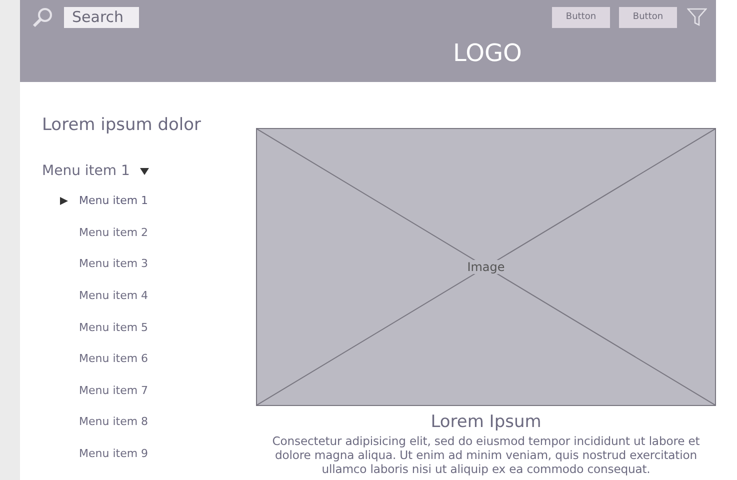 The image size is (737, 480). I want to click on menu-item: Menu item 3, so click(113, 263).